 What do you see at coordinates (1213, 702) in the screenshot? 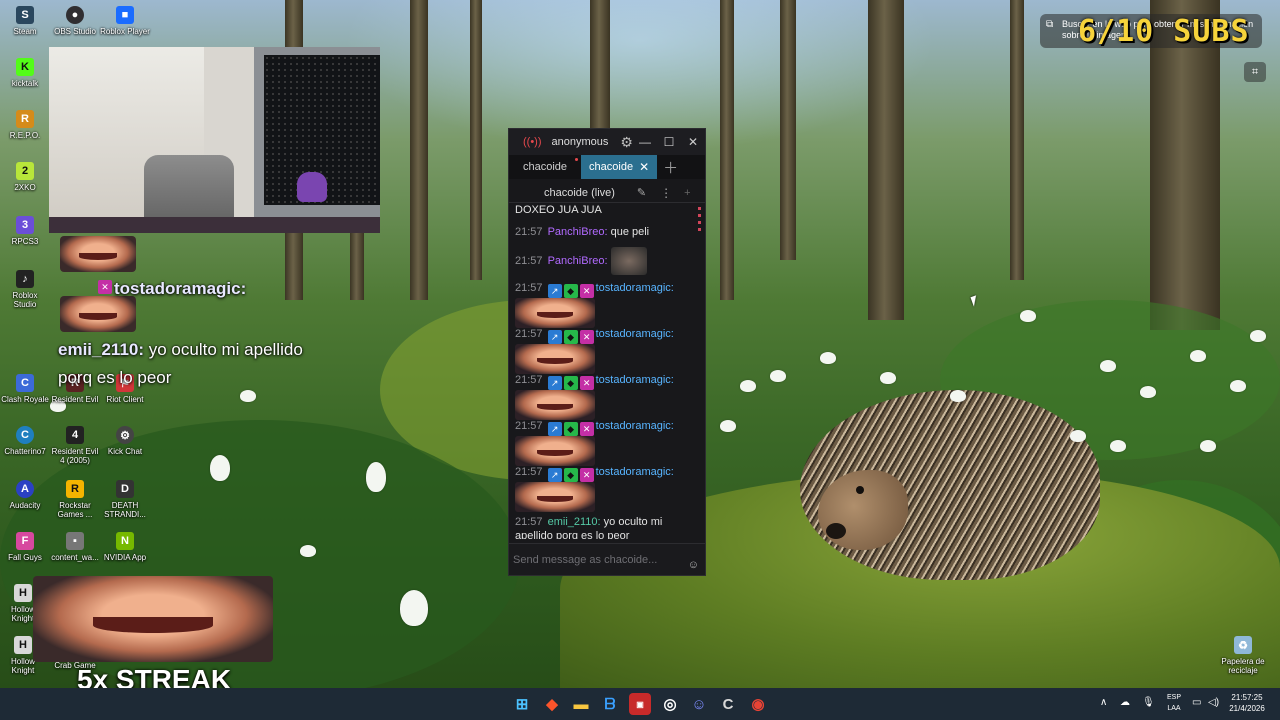
I see `volume-icon: ◁)` at bounding box center [1213, 702].